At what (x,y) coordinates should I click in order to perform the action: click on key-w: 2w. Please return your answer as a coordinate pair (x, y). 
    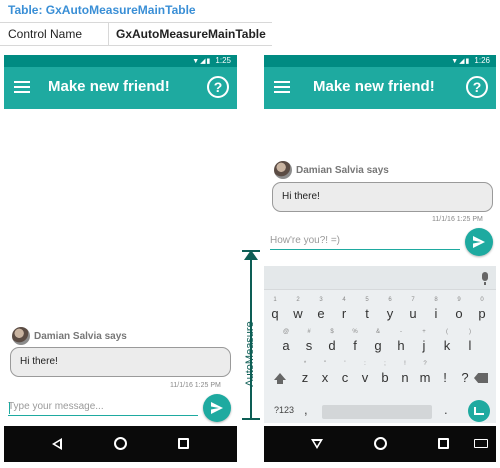
    Looking at the image, I should click on (298, 309).